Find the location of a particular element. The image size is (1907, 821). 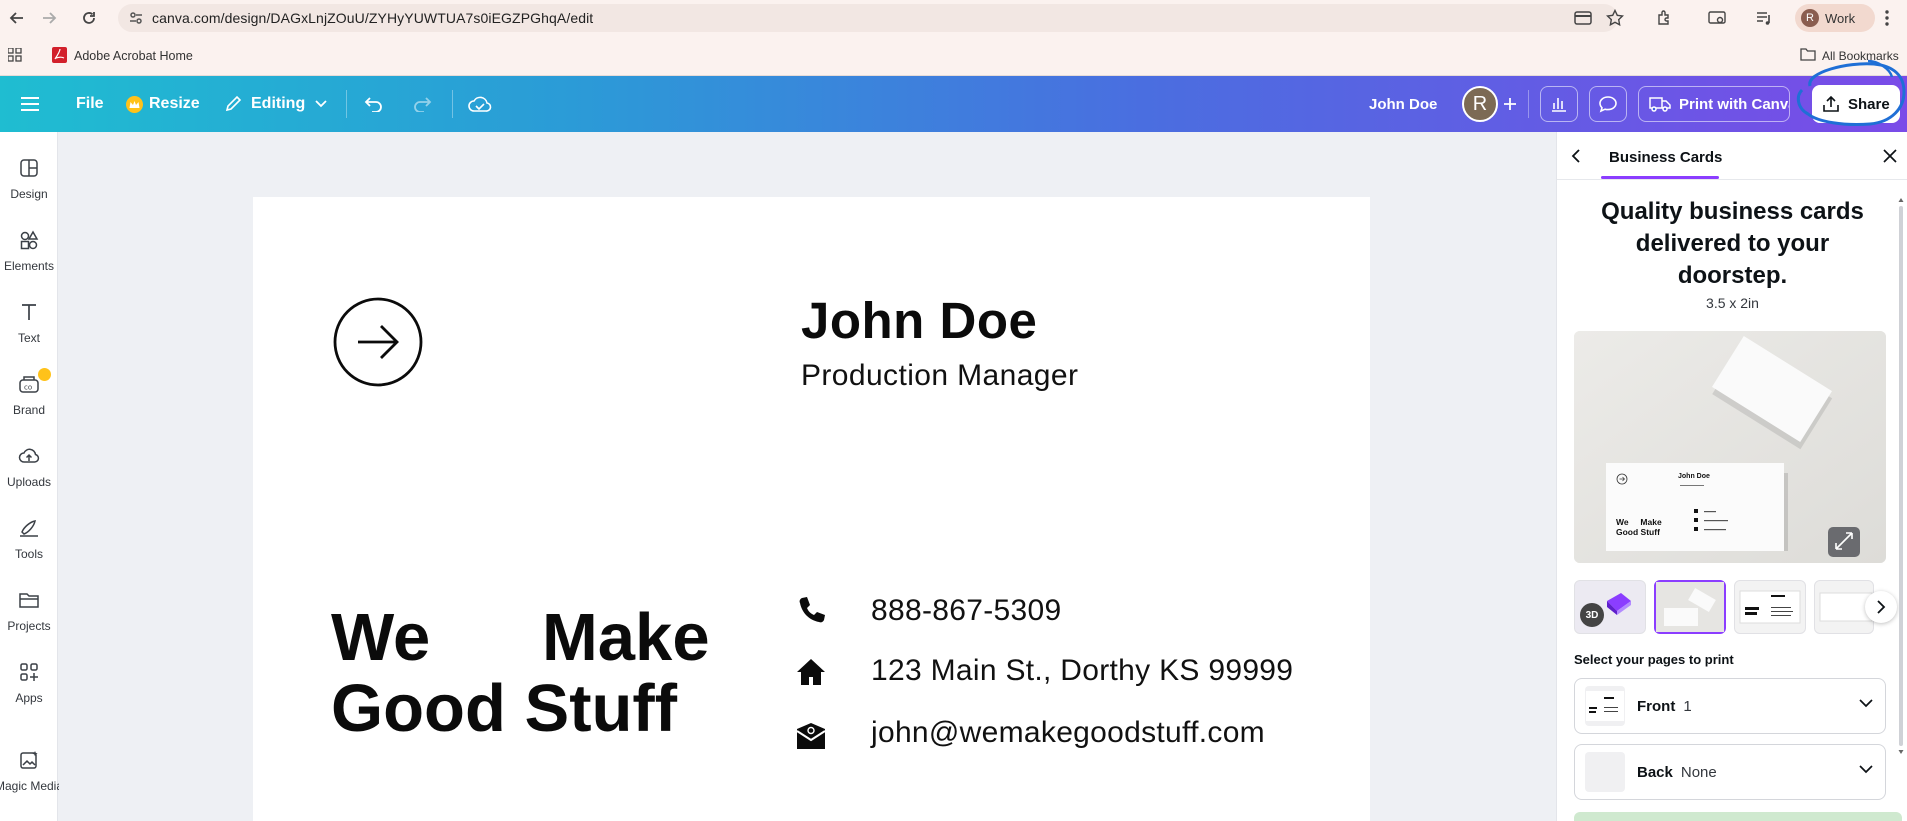

card-slogan-line1: We Make is located at coordinates (520, 637).